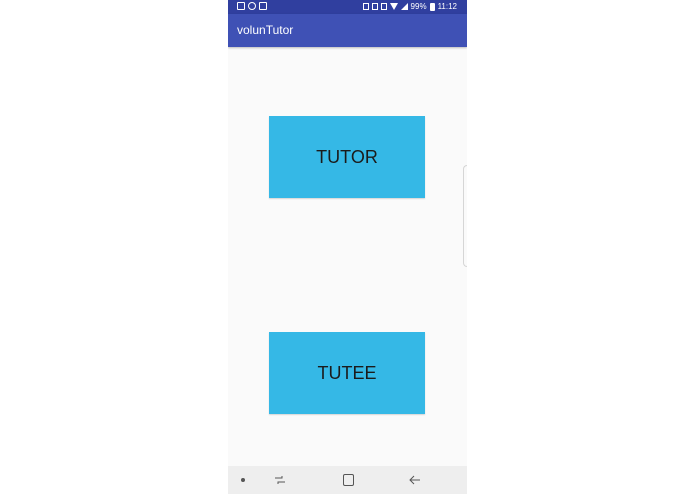  I want to click on menu-dot-icon, so click(243, 480).